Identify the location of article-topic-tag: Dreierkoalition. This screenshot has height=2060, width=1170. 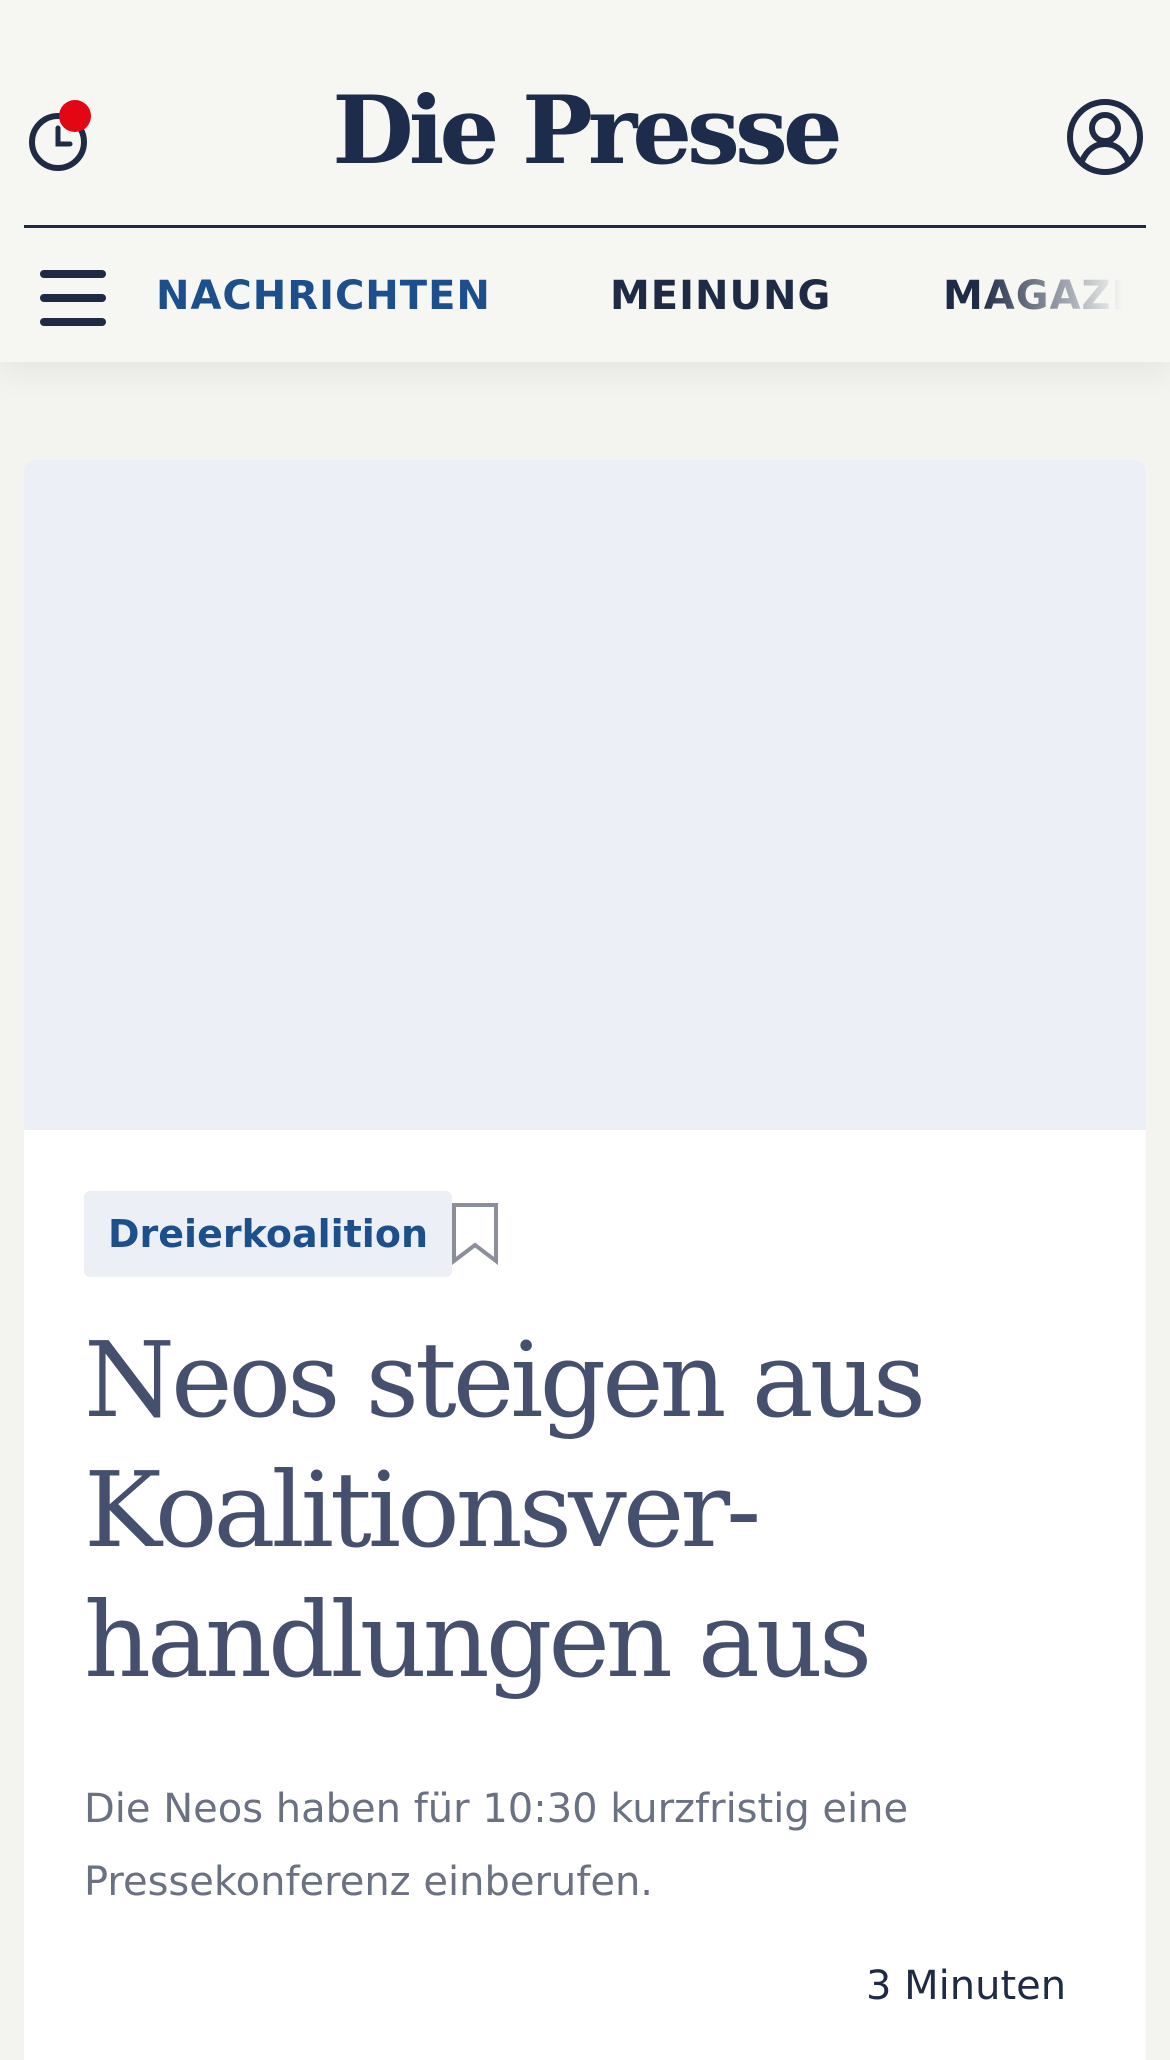
(268, 1234).